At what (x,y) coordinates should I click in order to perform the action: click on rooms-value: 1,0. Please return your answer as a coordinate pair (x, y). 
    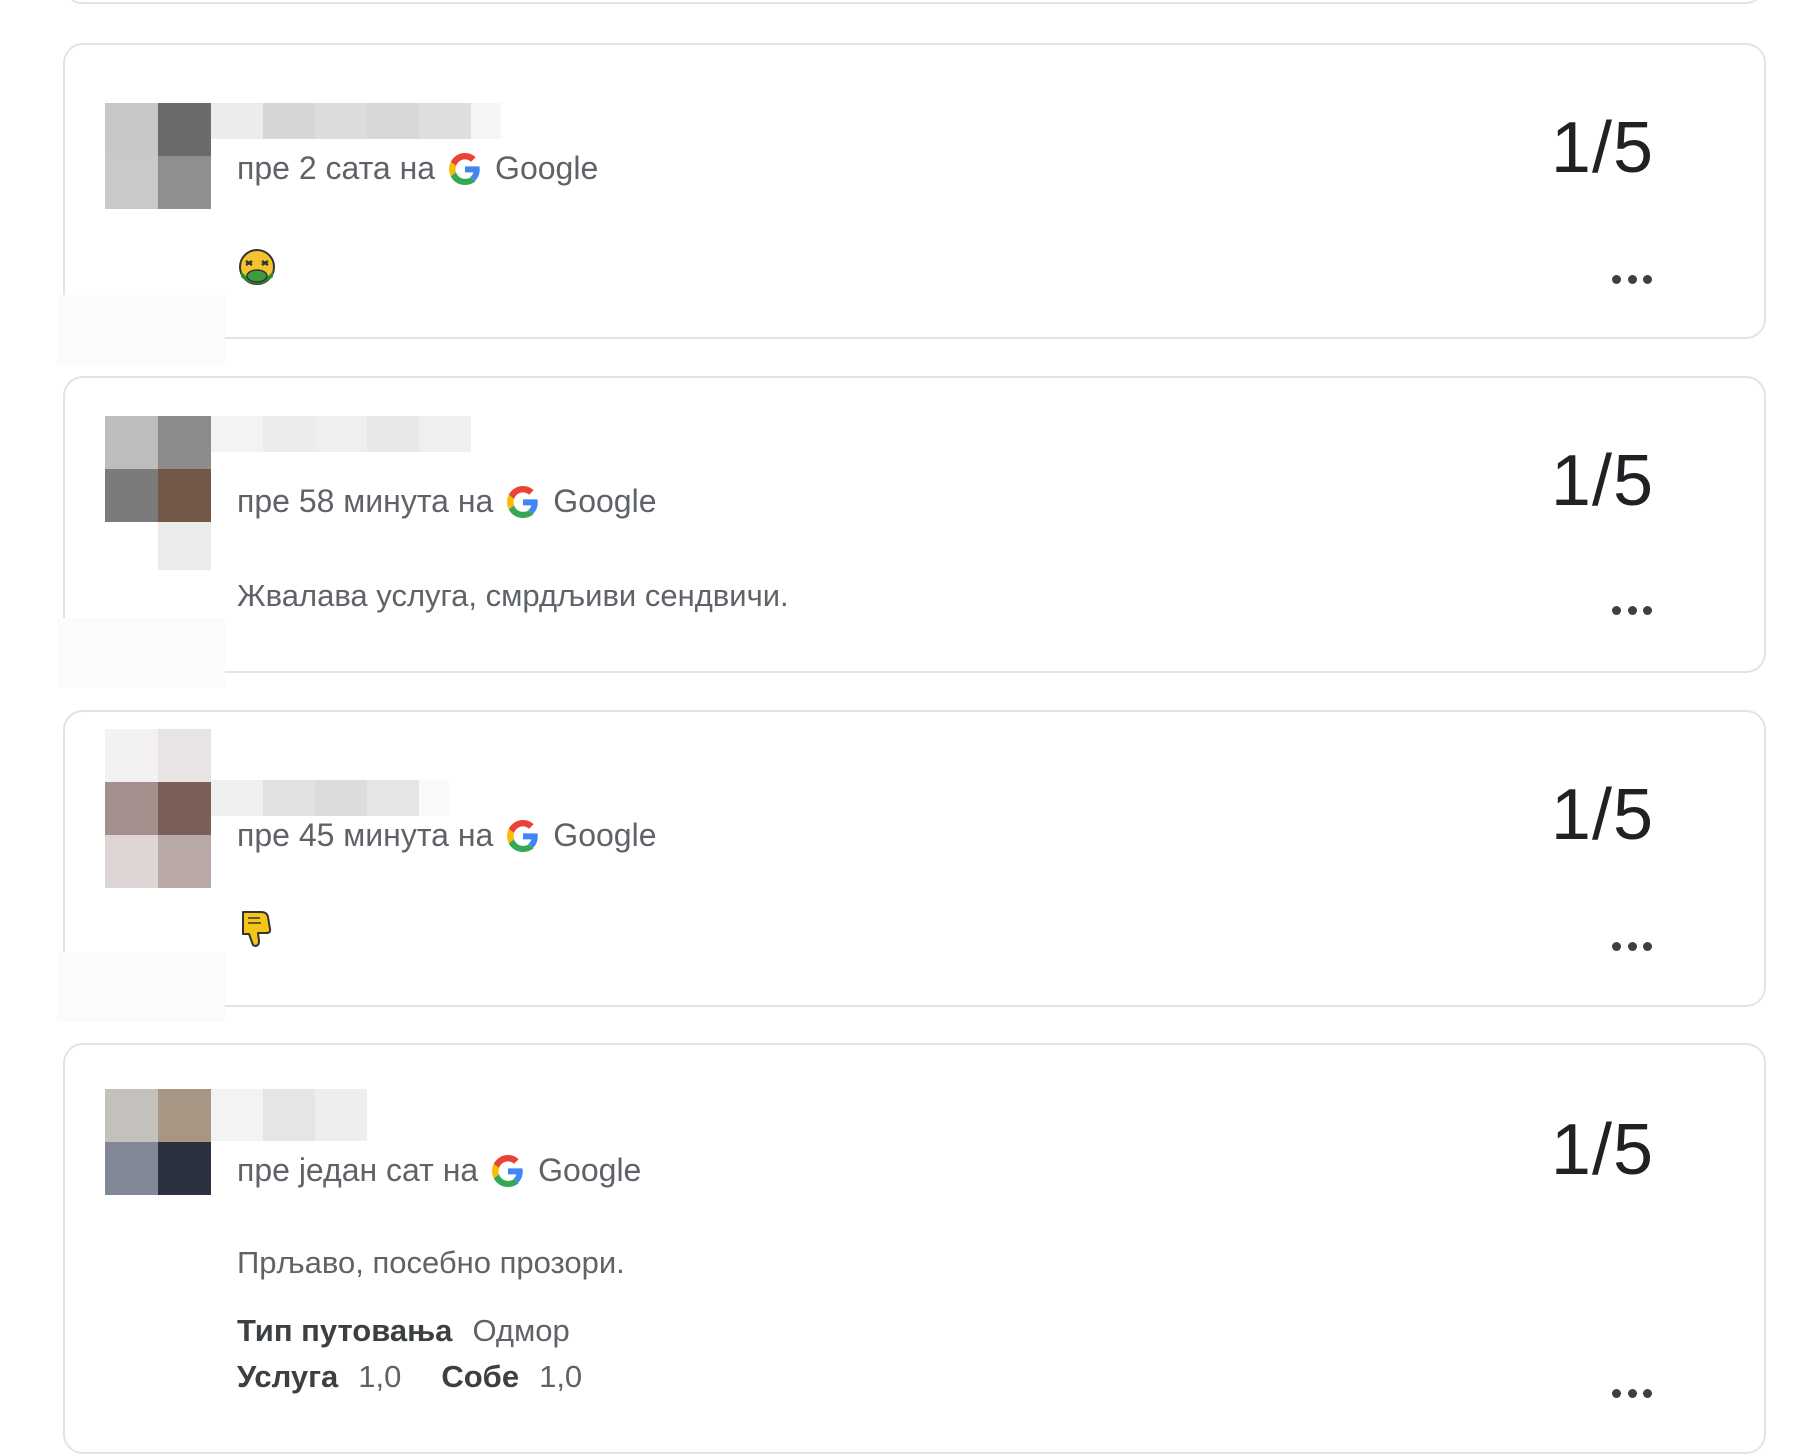
    Looking at the image, I should click on (561, 1376).